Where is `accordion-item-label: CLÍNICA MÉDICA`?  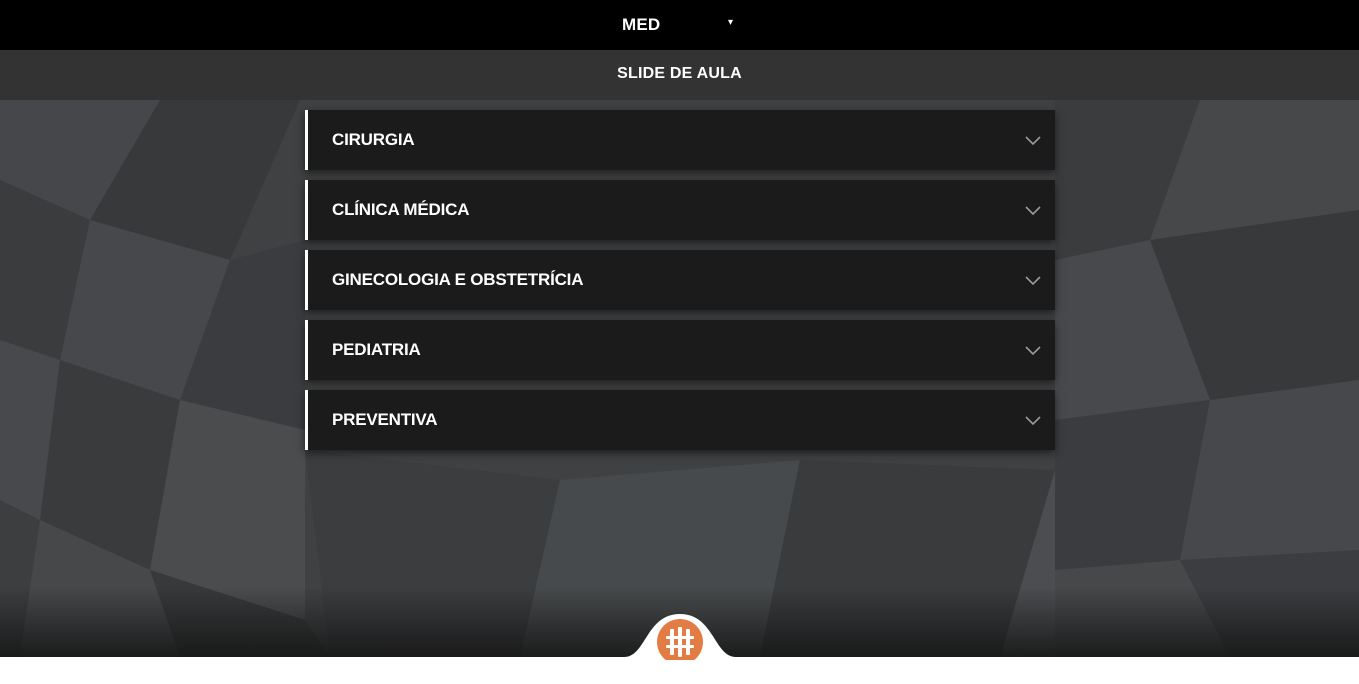 accordion-item-label: CLÍNICA MÉDICA is located at coordinates (401, 209).